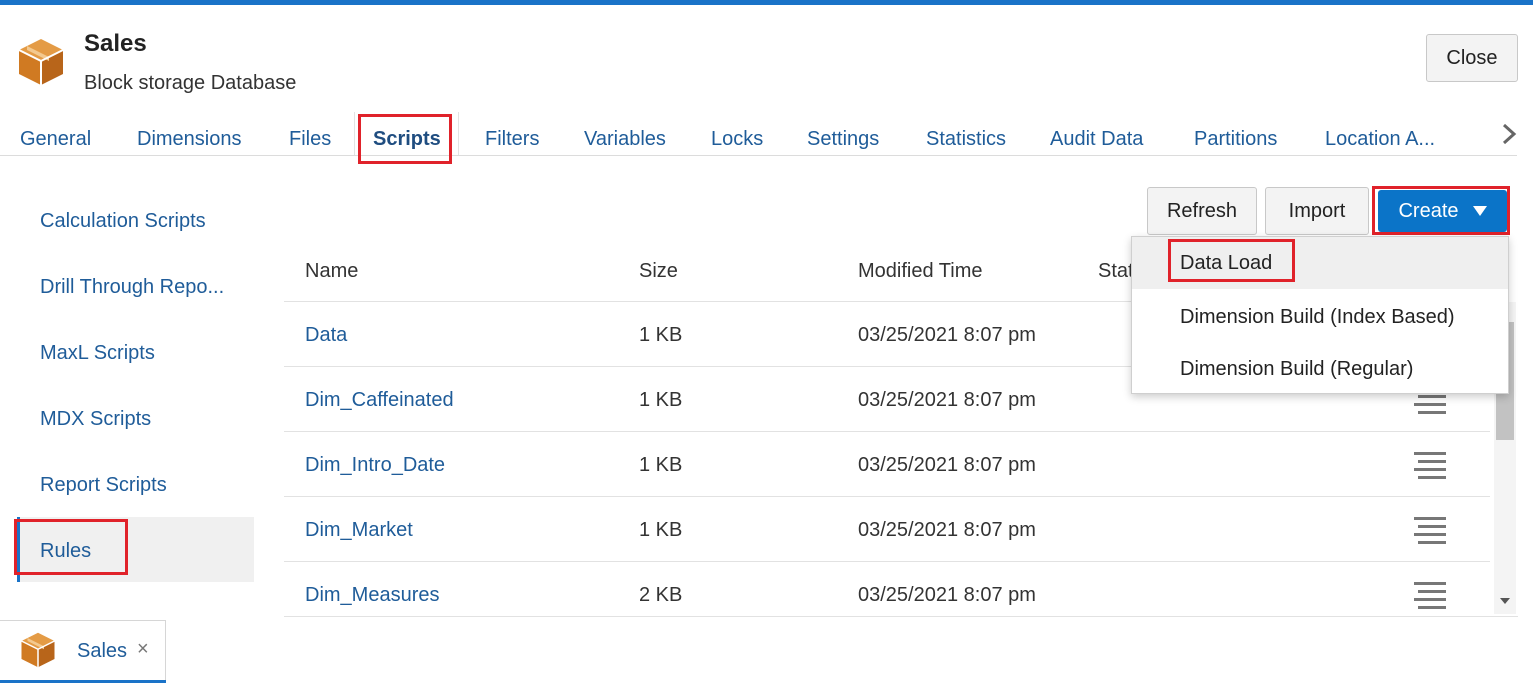 The width and height of the screenshot is (1533, 683). Describe the element at coordinates (625, 139) in the screenshot. I see `tab-variables: Variables` at that location.